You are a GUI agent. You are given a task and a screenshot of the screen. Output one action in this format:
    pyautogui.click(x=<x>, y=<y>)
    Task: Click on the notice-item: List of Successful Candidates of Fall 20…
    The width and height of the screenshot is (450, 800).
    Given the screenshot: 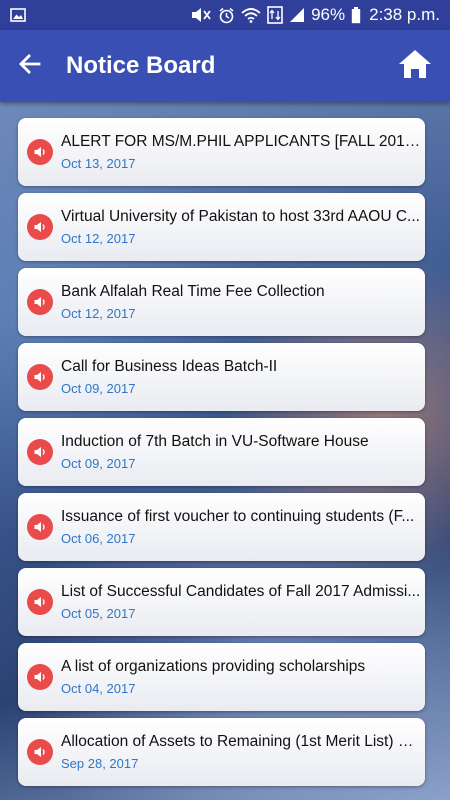 What is the action you would take?
    pyautogui.click(x=221, y=602)
    